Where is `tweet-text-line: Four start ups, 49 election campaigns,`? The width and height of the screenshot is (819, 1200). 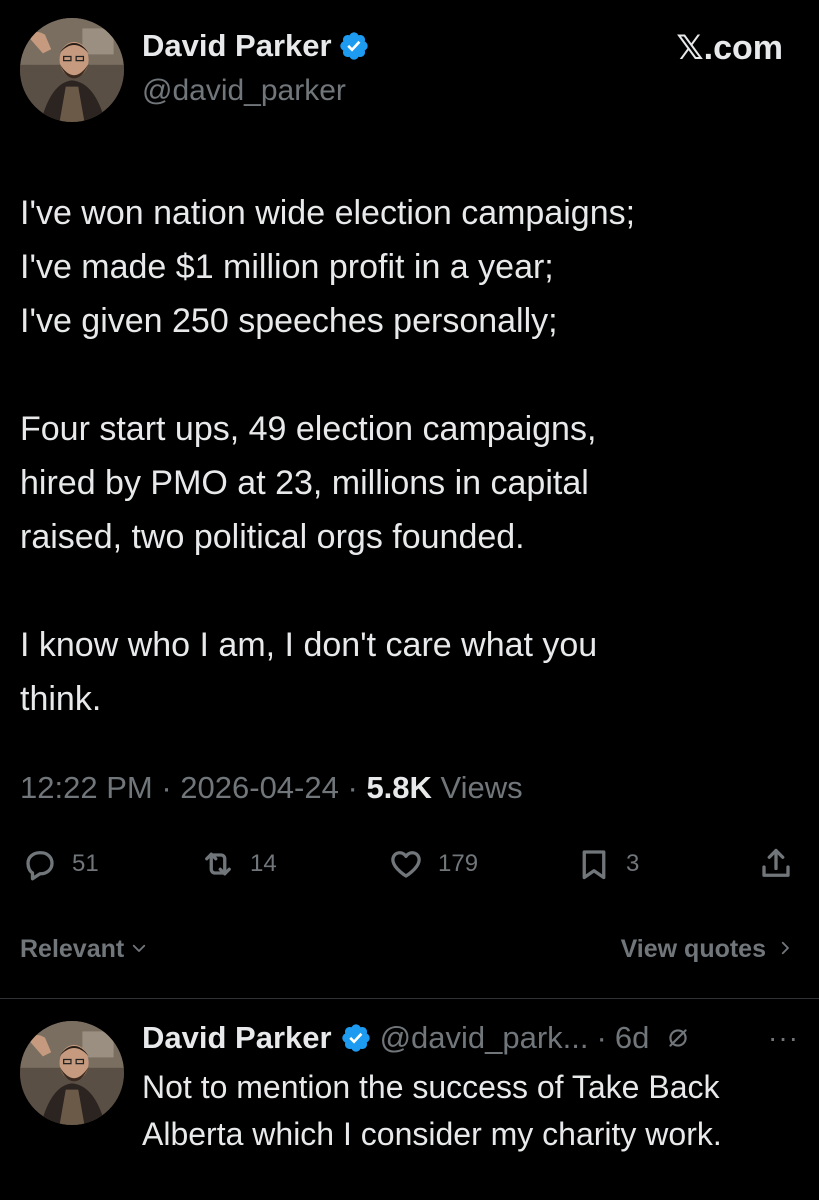
tweet-text-line: Four start ups, 49 election campaigns, is located at coordinates (308, 429).